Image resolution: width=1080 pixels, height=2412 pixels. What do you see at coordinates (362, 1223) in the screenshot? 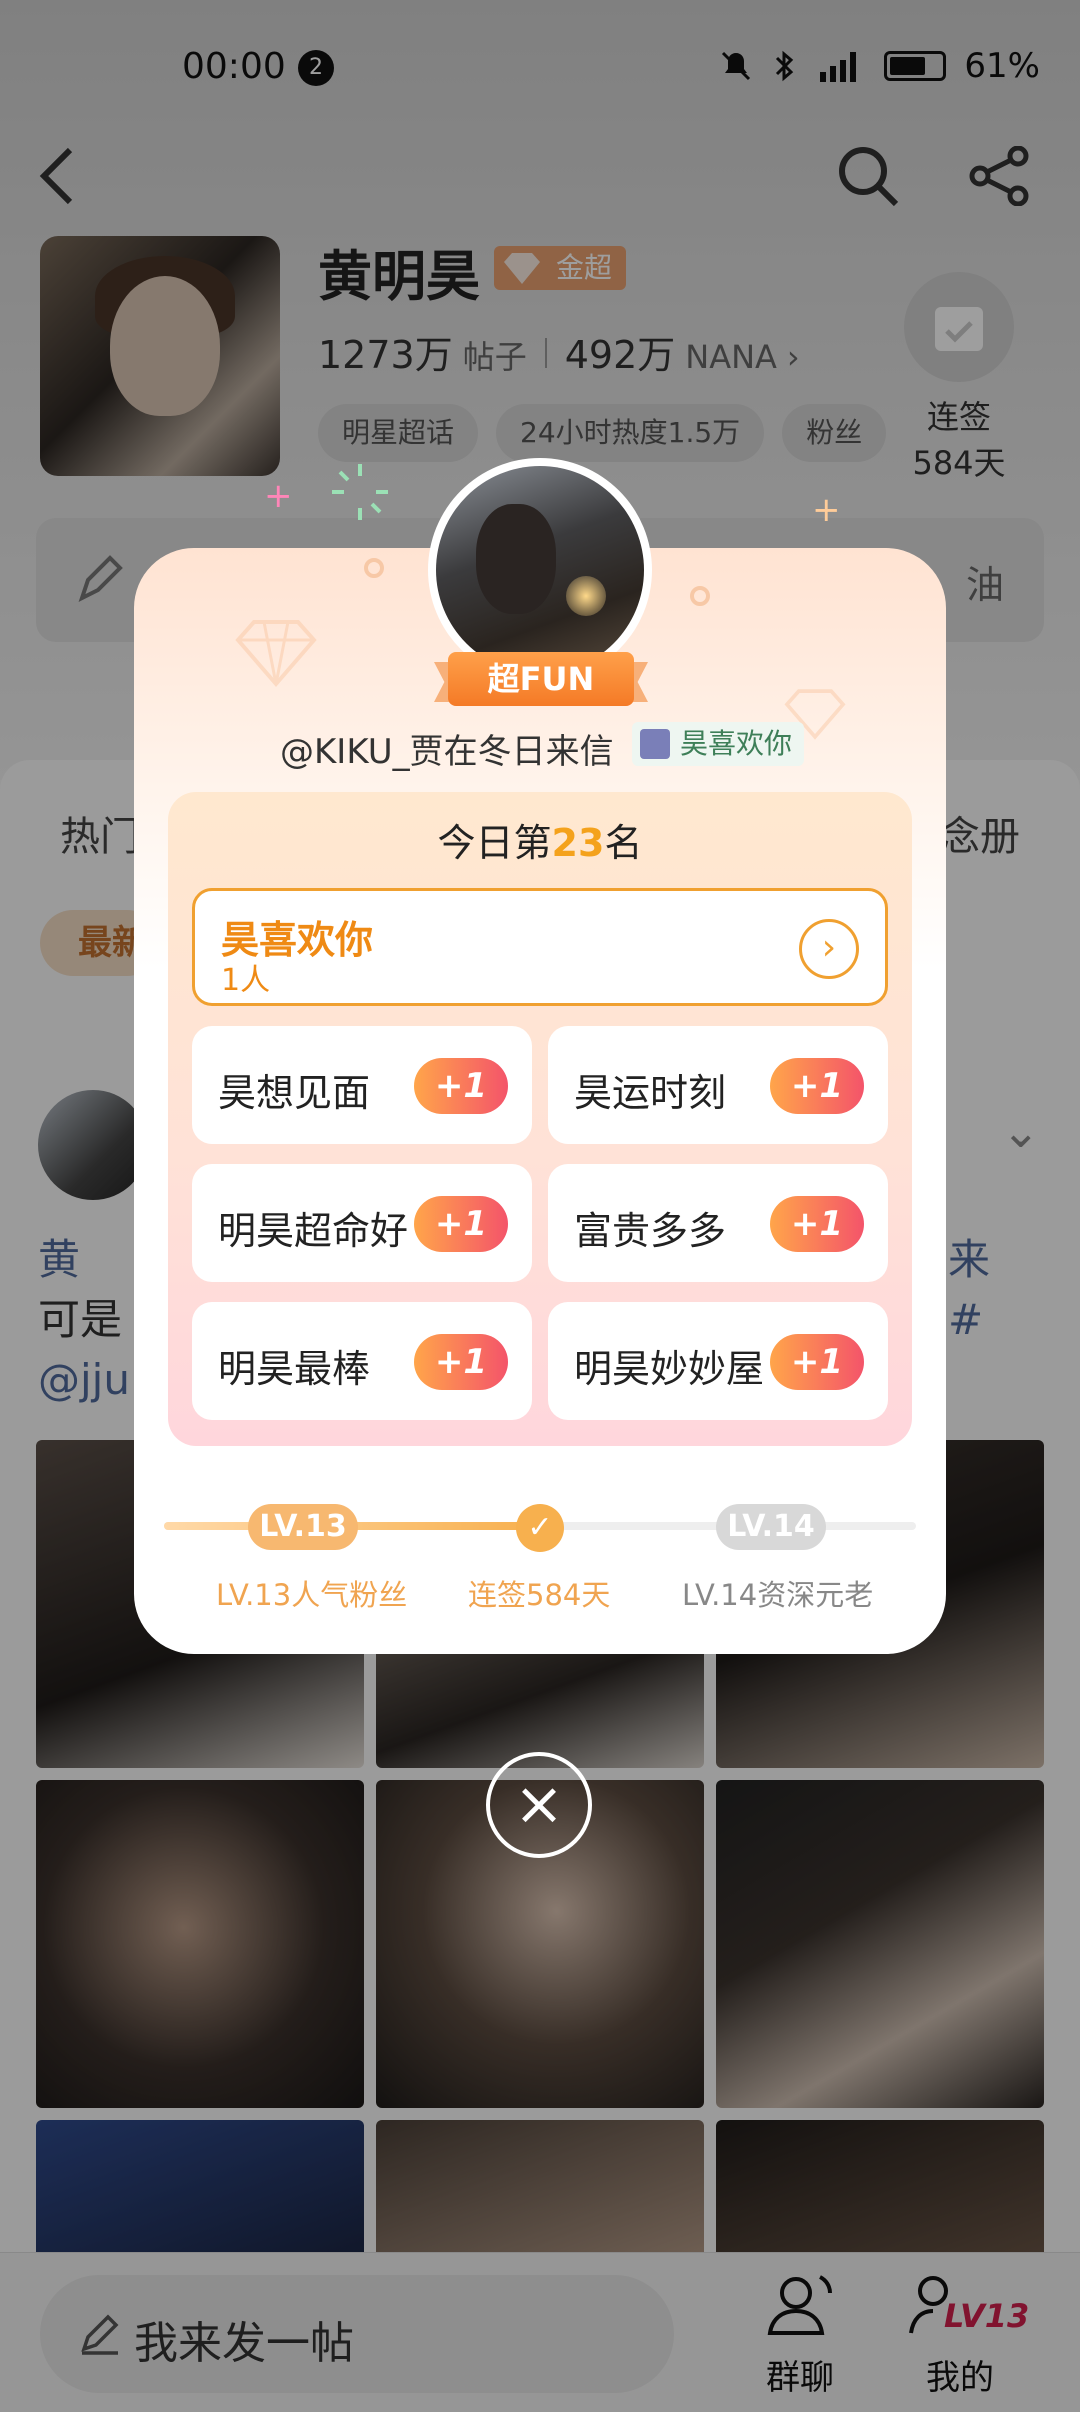
I see `greeting-option: 明昊超命好 +1` at bounding box center [362, 1223].